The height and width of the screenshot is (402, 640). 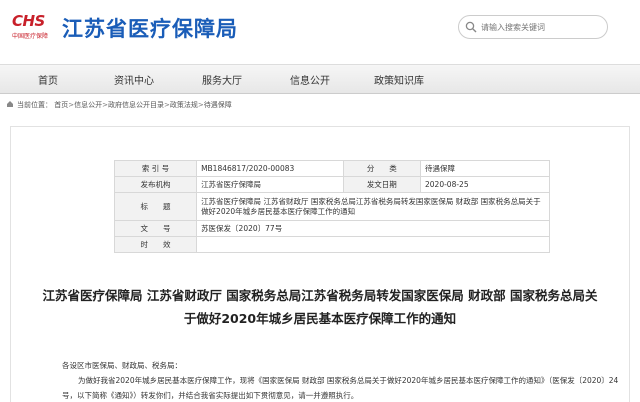 I want to click on nav-item-home: 首页, so click(x=48, y=79).